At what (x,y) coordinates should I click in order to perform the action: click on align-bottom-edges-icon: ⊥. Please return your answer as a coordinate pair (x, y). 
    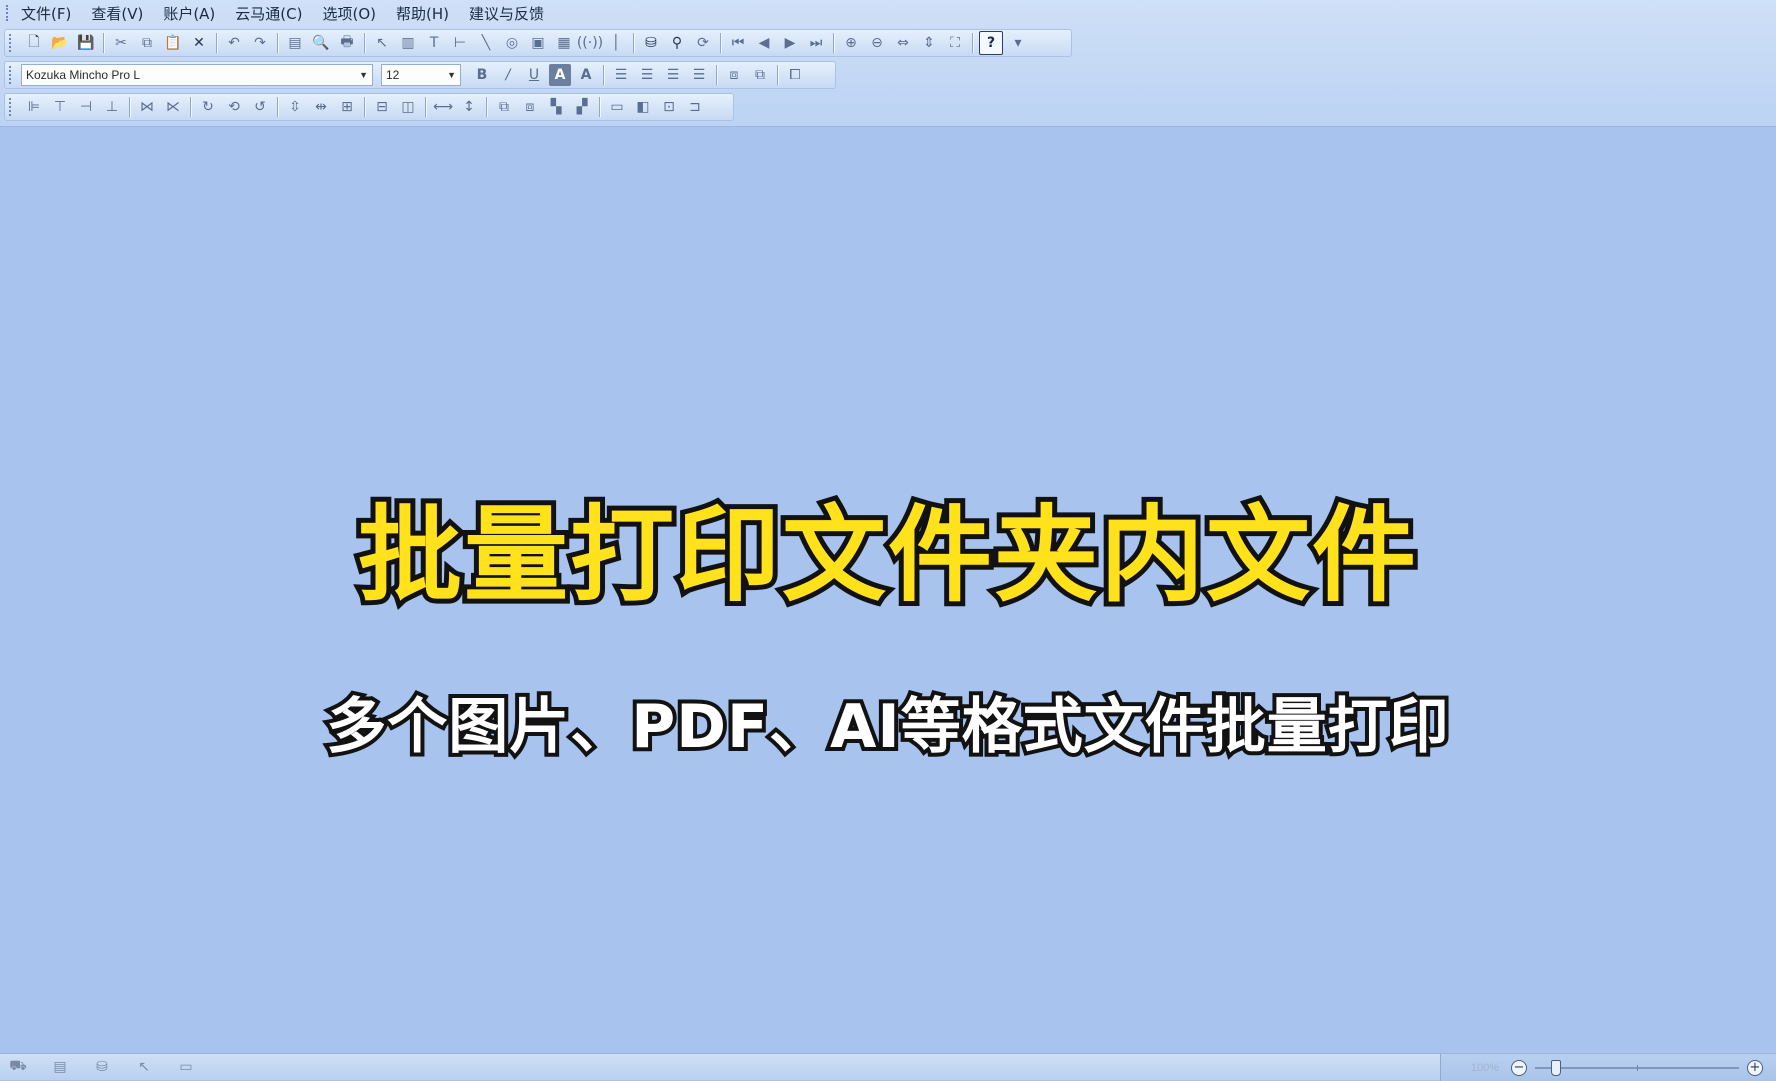
    Looking at the image, I should click on (112, 107).